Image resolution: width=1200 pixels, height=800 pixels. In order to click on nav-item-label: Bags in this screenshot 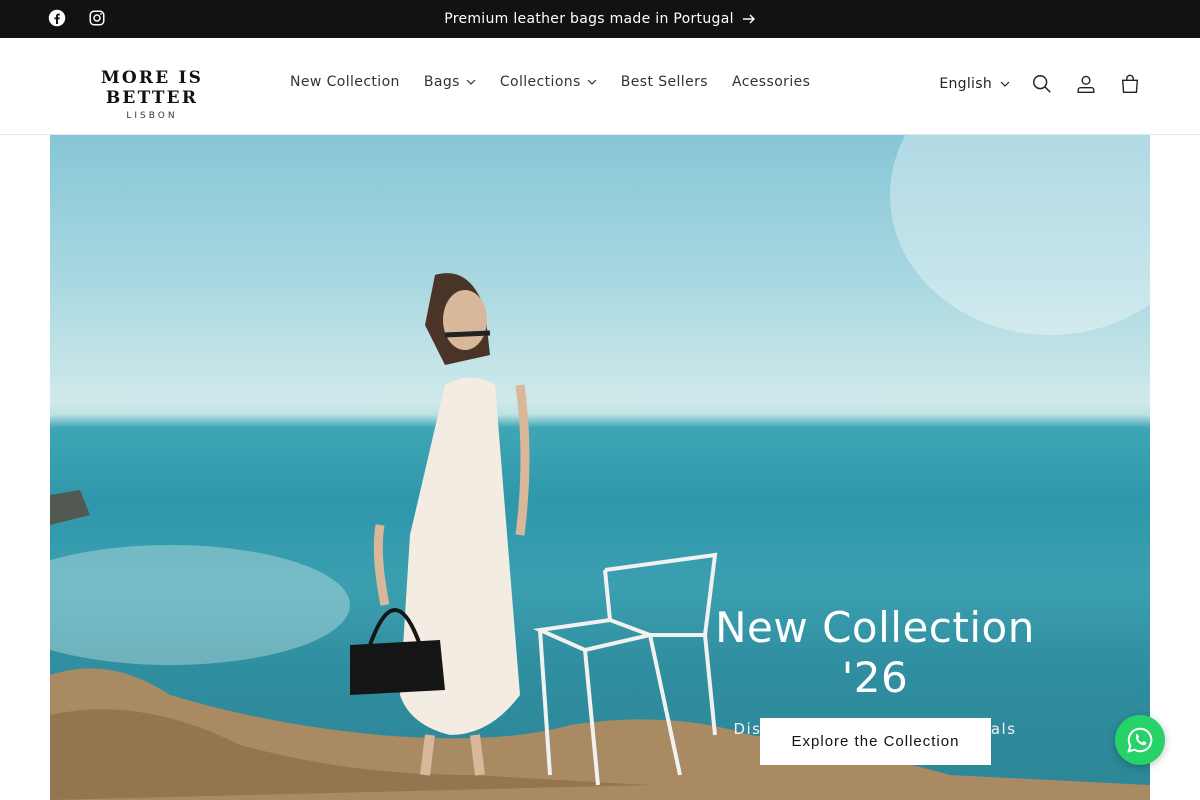, I will do `click(441, 82)`.